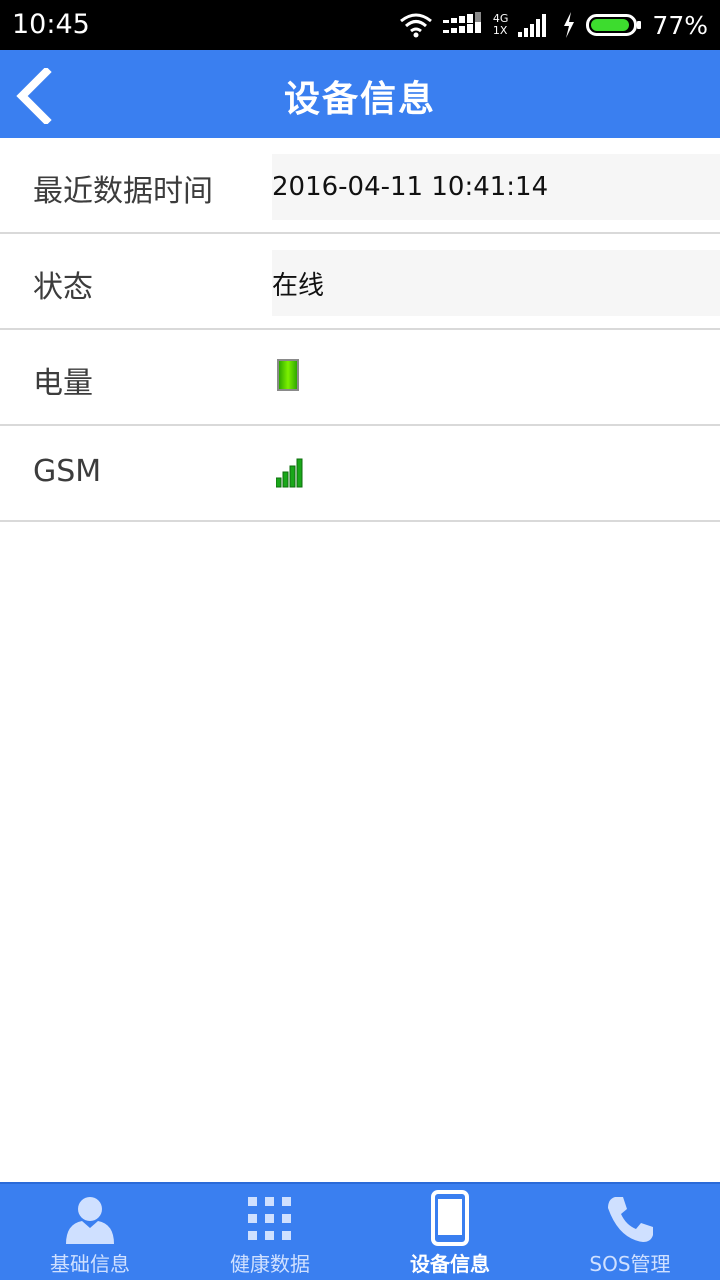  What do you see at coordinates (410, 187) in the screenshot?
I see `last-data-time-value: 2016-04-11 10:41:14` at bounding box center [410, 187].